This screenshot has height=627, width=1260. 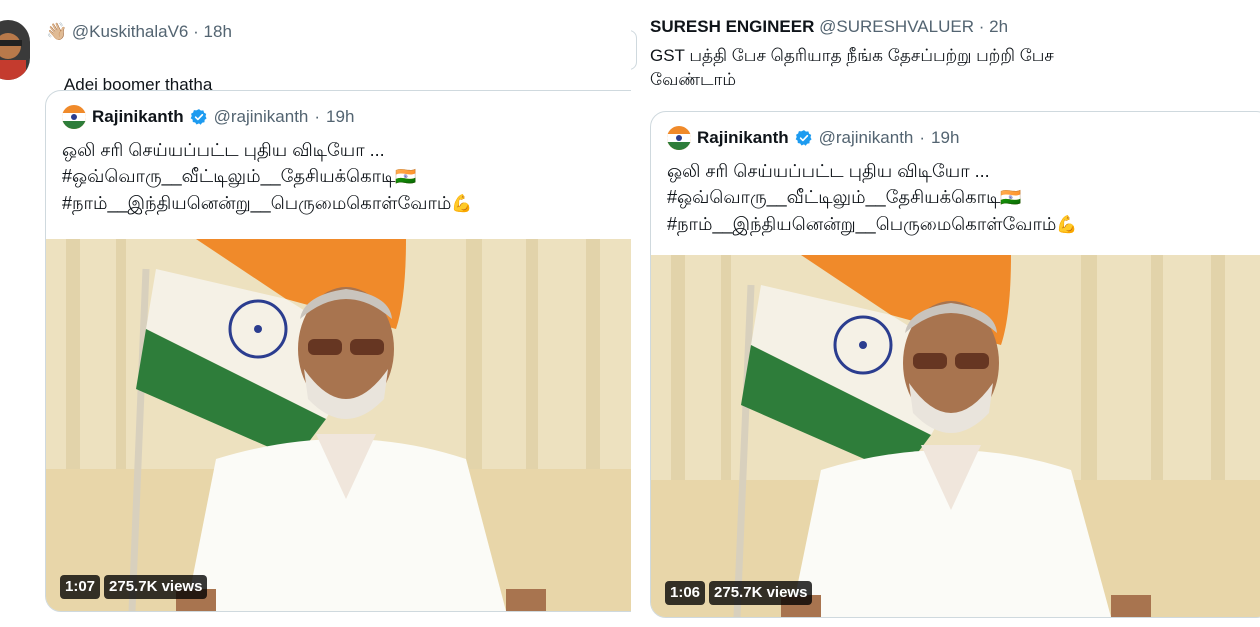 I want to click on video-badges: 1:07 275.7K views, so click(x=134, y=587).